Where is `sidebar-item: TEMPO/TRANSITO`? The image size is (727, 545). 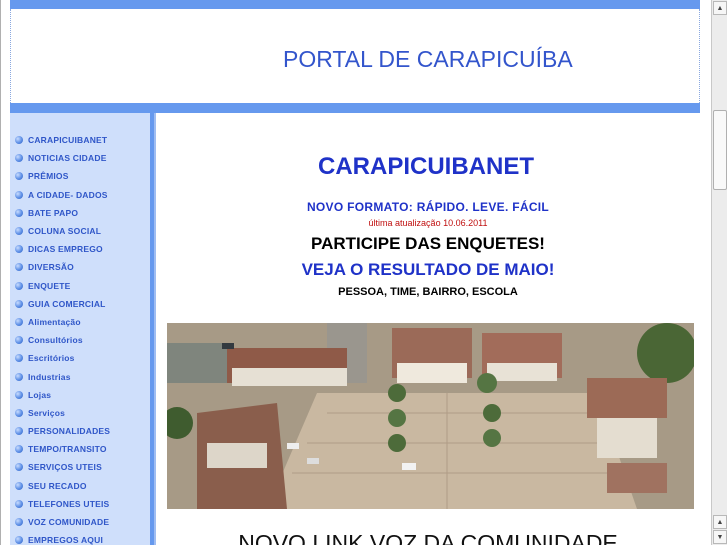 sidebar-item: TEMPO/TRANSITO is located at coordinates (60, 449).